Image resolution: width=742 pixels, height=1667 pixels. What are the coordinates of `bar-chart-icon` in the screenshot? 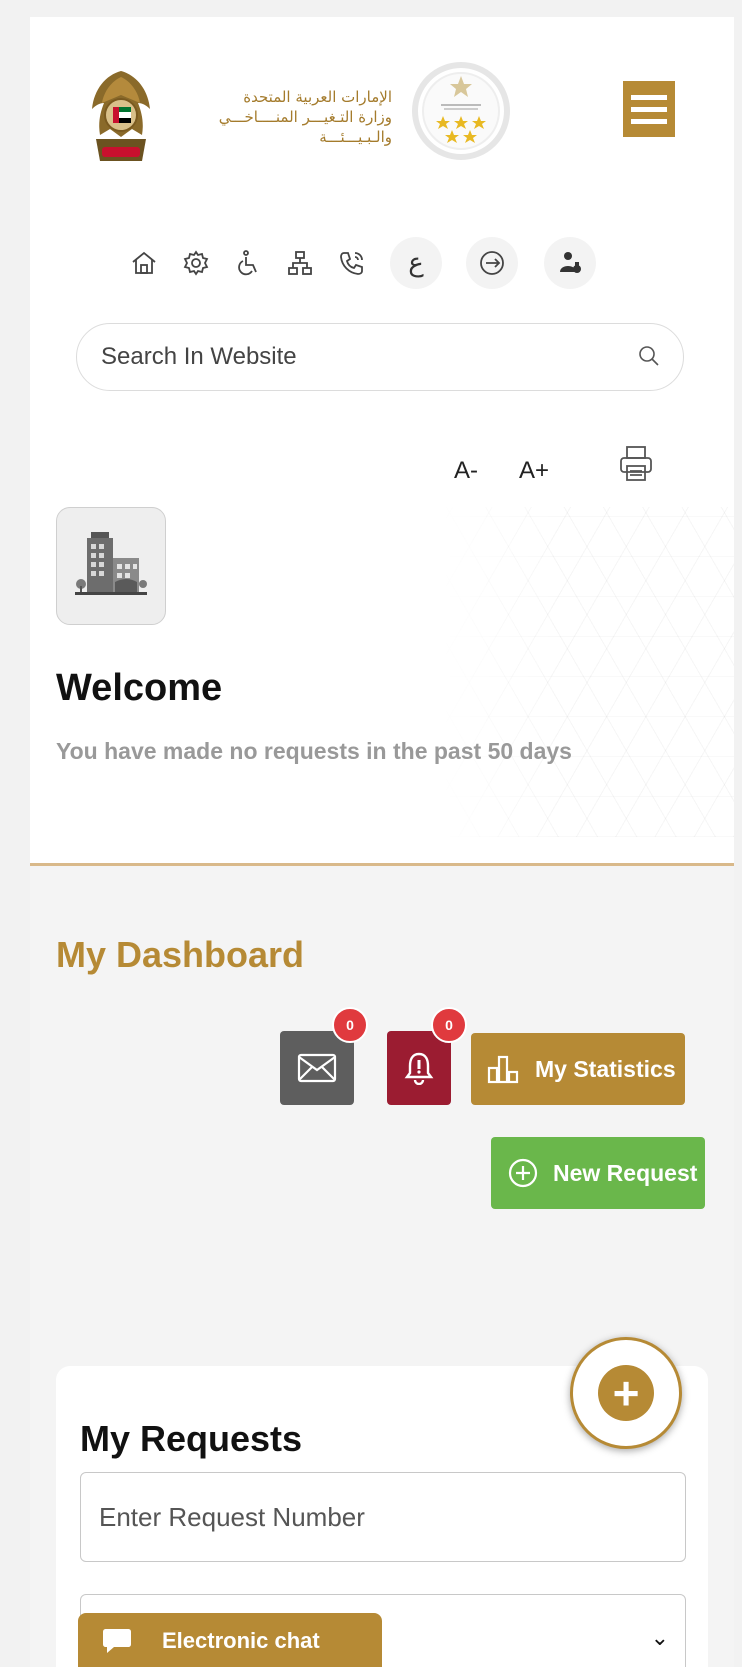 It's located at (503, 1069).